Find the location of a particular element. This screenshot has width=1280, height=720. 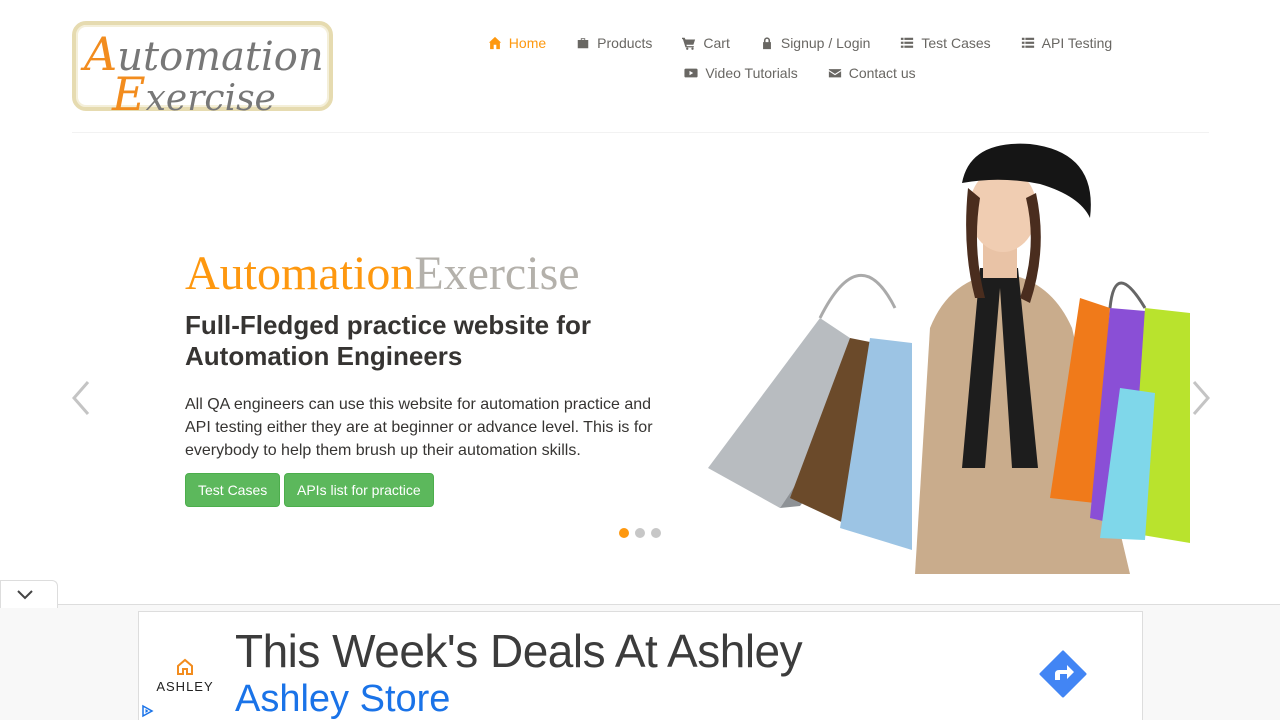

nav-home: Home is located at coordinates (517, 43).